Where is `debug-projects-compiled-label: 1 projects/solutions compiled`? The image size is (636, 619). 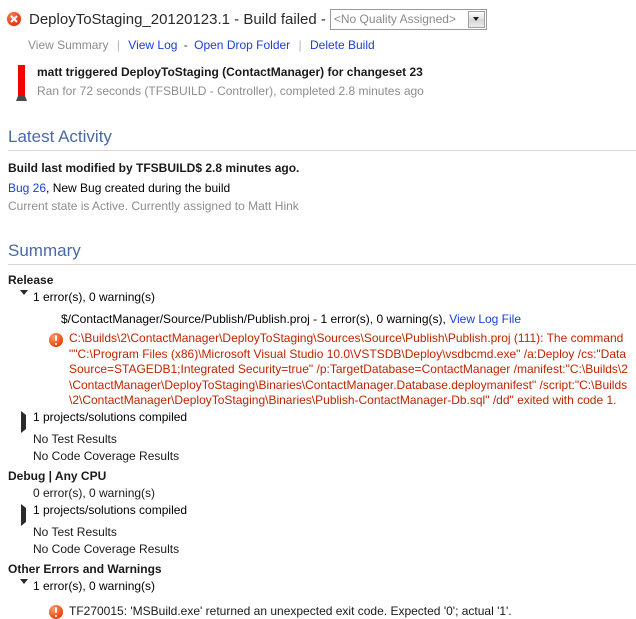
debug-projects-compiled-label: 1 projects/solutions compiled is located at coordinates (110, 509).